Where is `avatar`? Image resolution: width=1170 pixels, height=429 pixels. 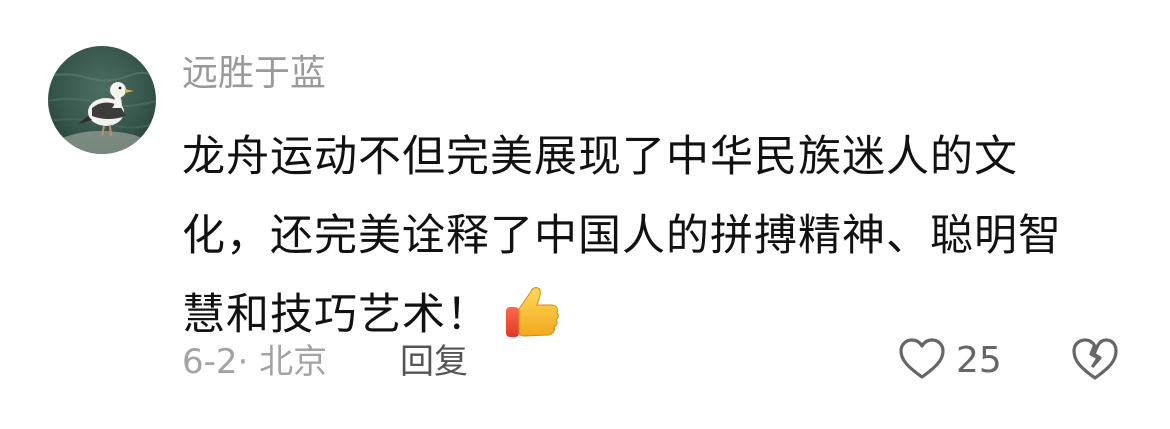 avatar is located at coordinates (102, 100).